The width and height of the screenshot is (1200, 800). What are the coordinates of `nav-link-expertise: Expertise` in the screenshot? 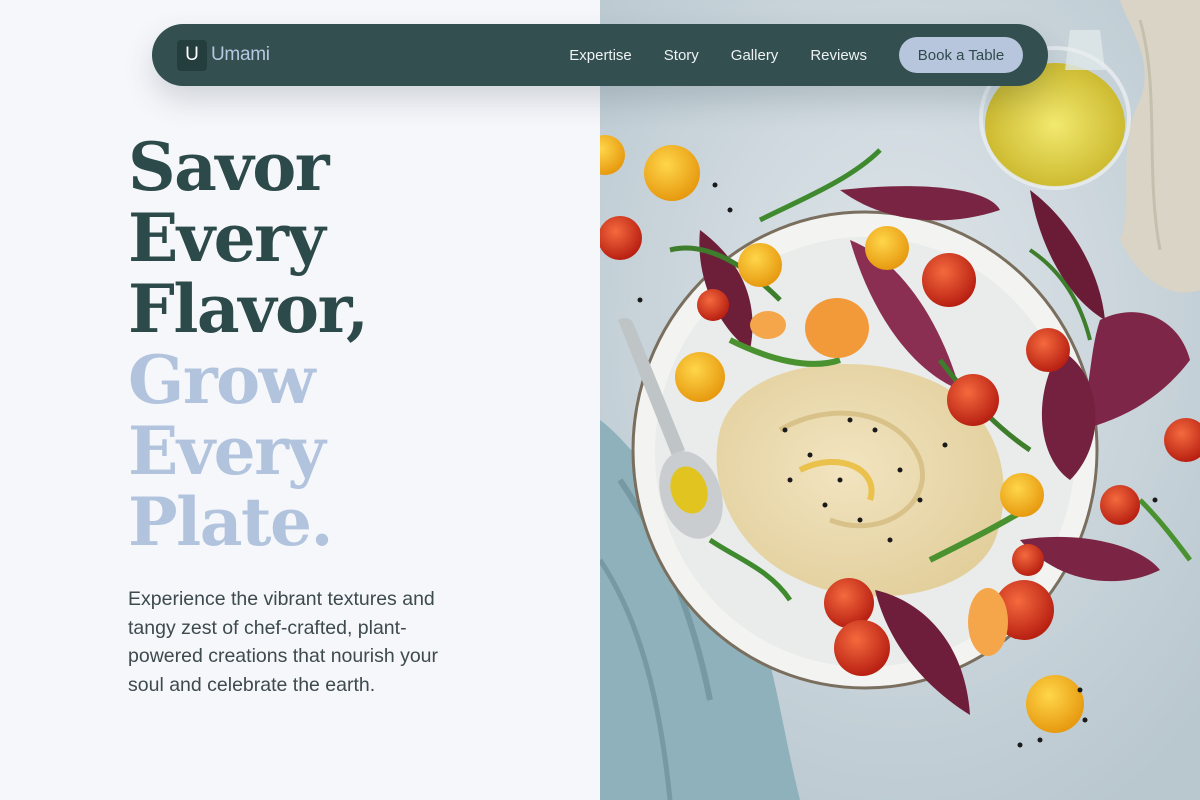 It's located at (600, 55).